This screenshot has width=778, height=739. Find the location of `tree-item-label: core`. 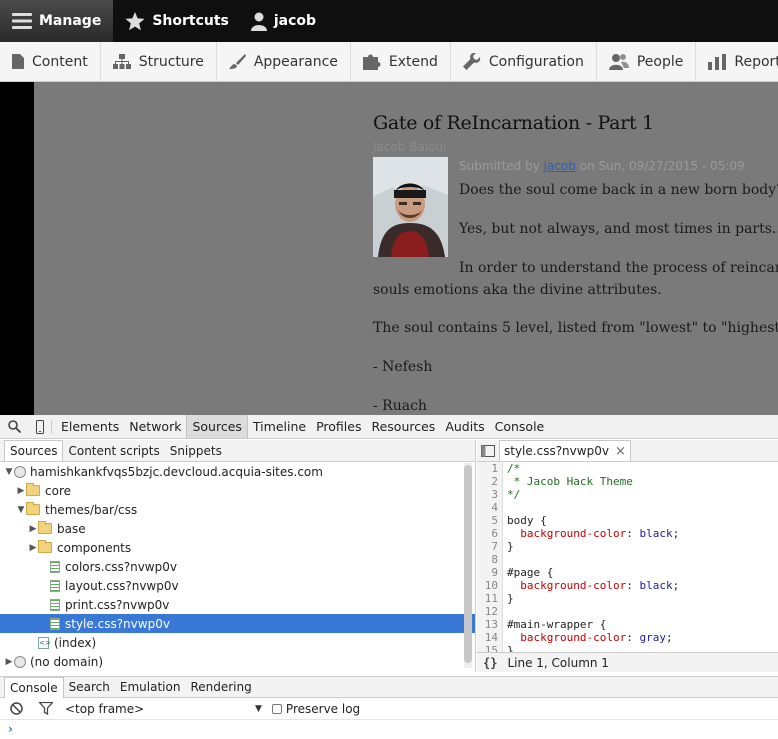

tree-item-label: core is located at coordinates (58, 490).